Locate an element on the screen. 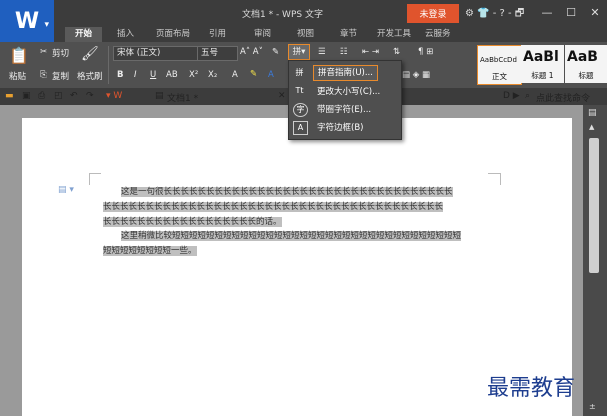 This screenshot has width=607, height=416. char-border-icon: A is located at coordinates (300, 128).